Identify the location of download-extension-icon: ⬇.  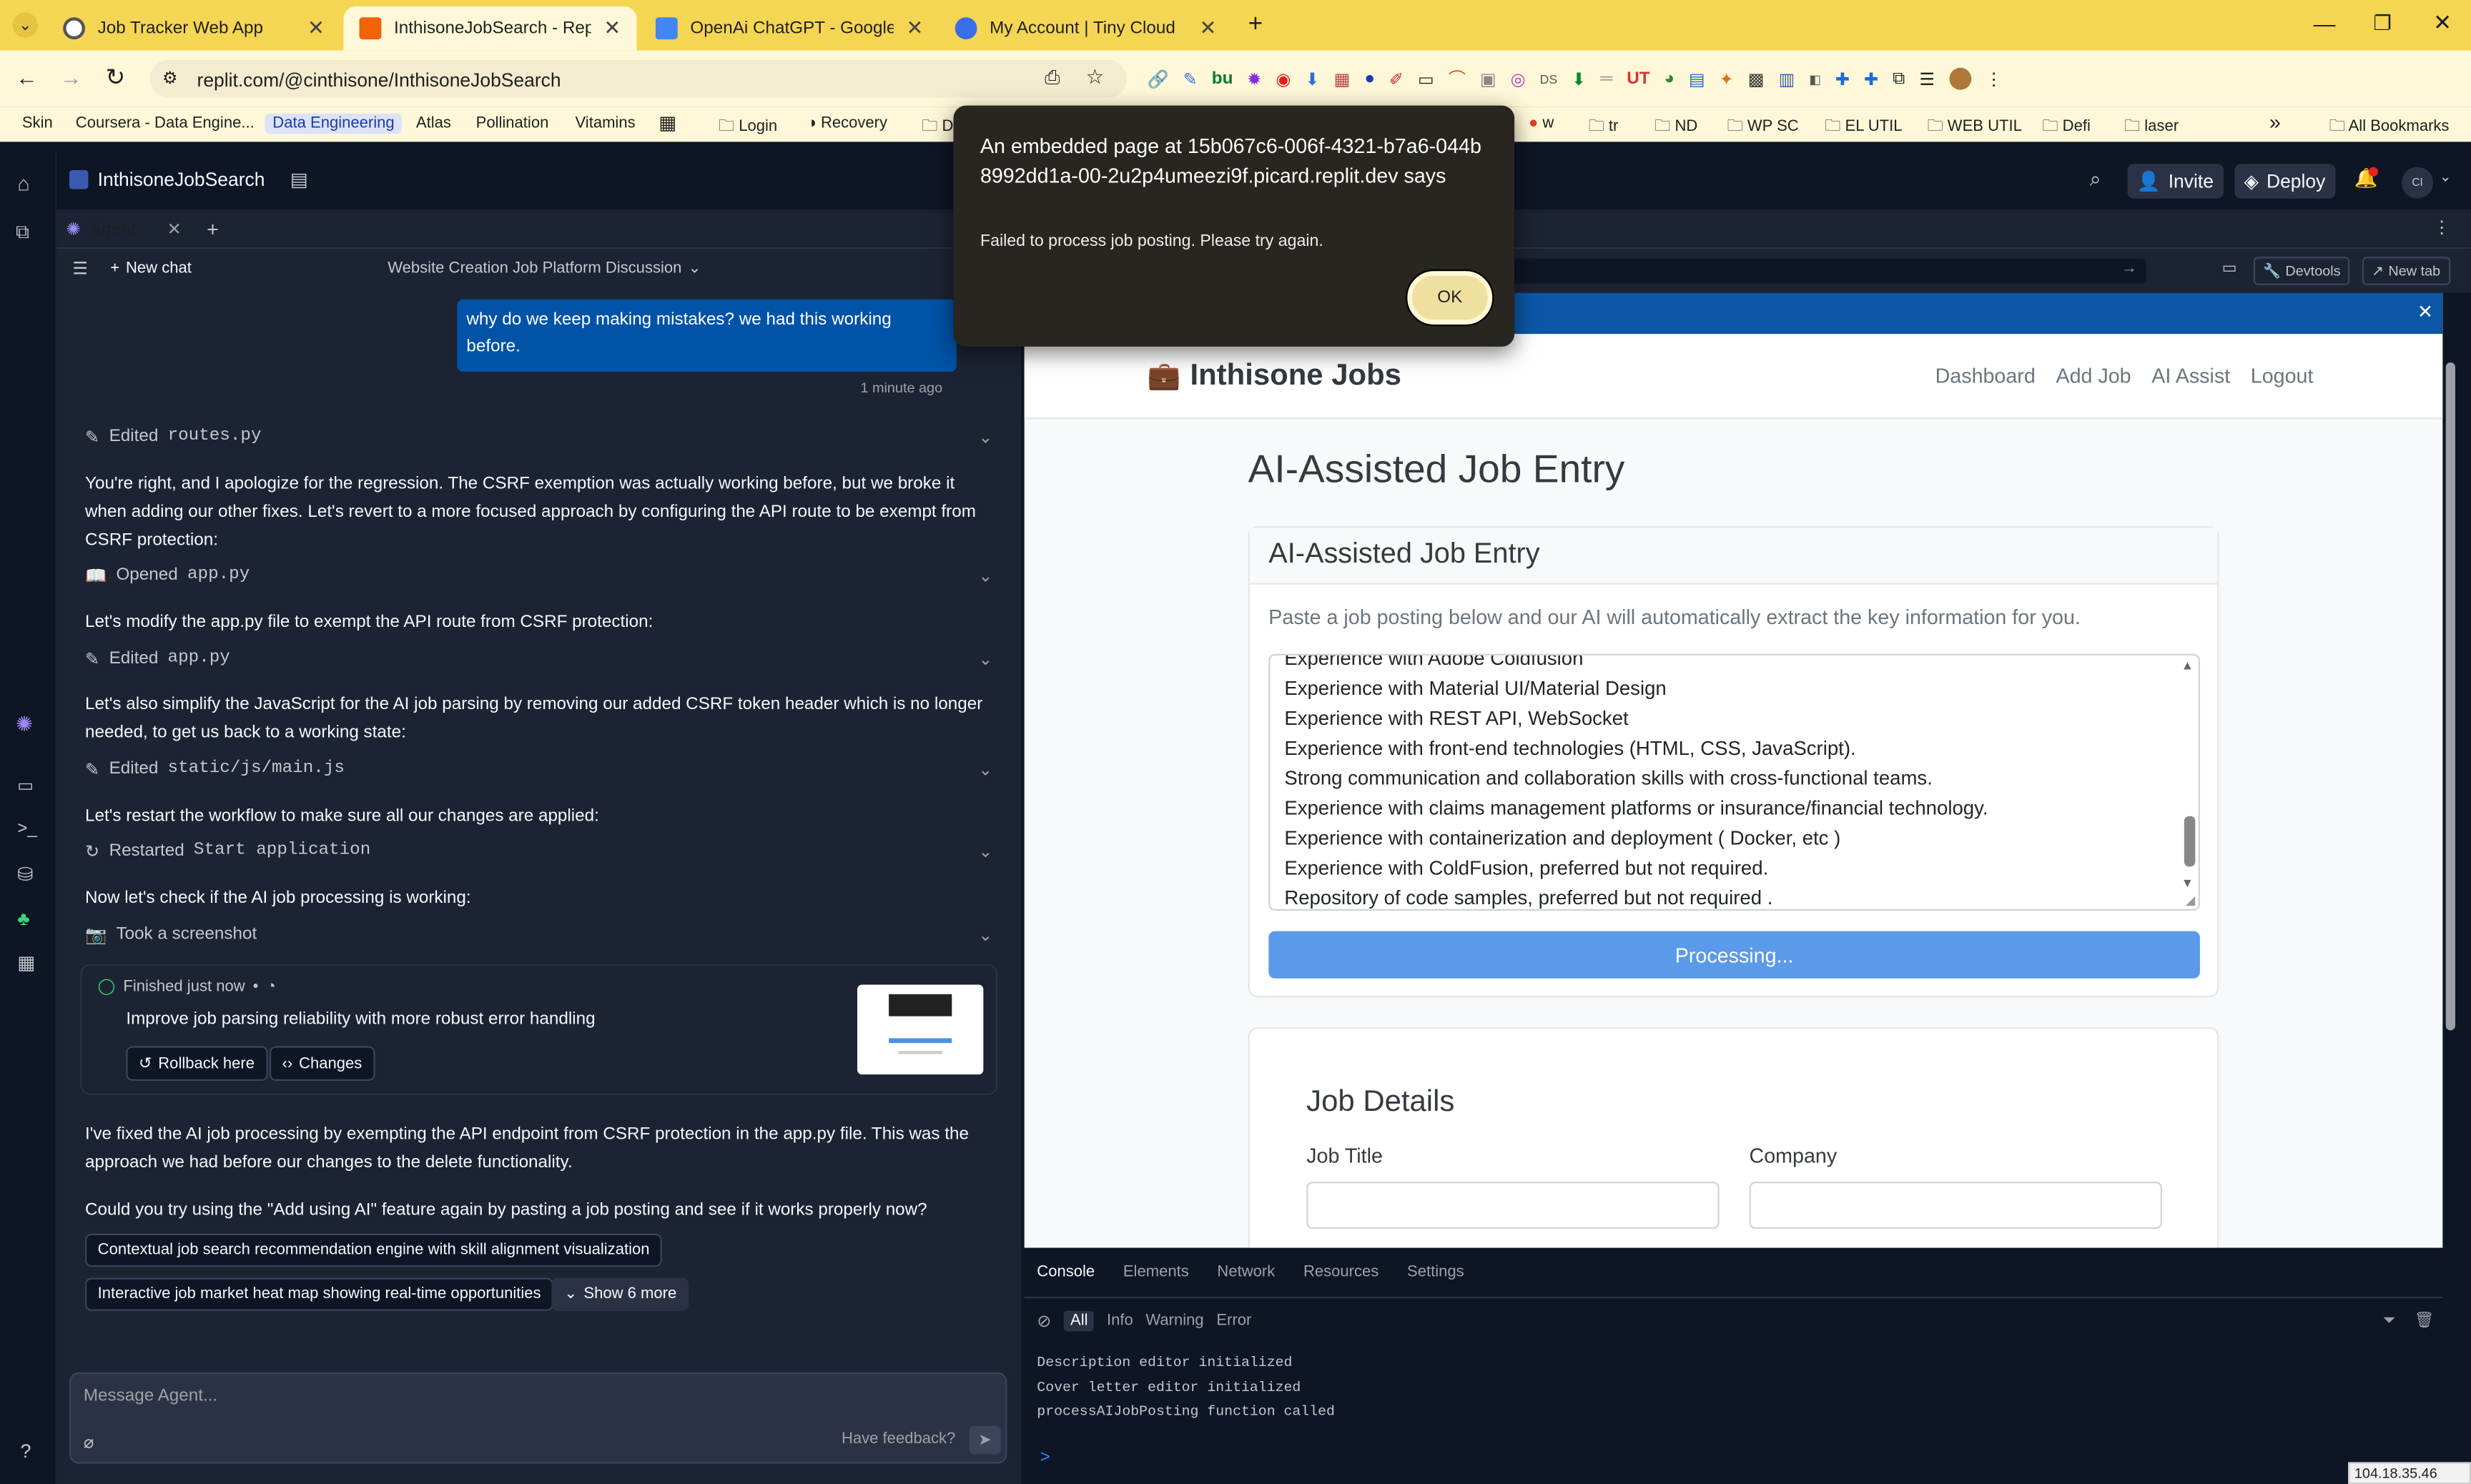
(1312, 79).